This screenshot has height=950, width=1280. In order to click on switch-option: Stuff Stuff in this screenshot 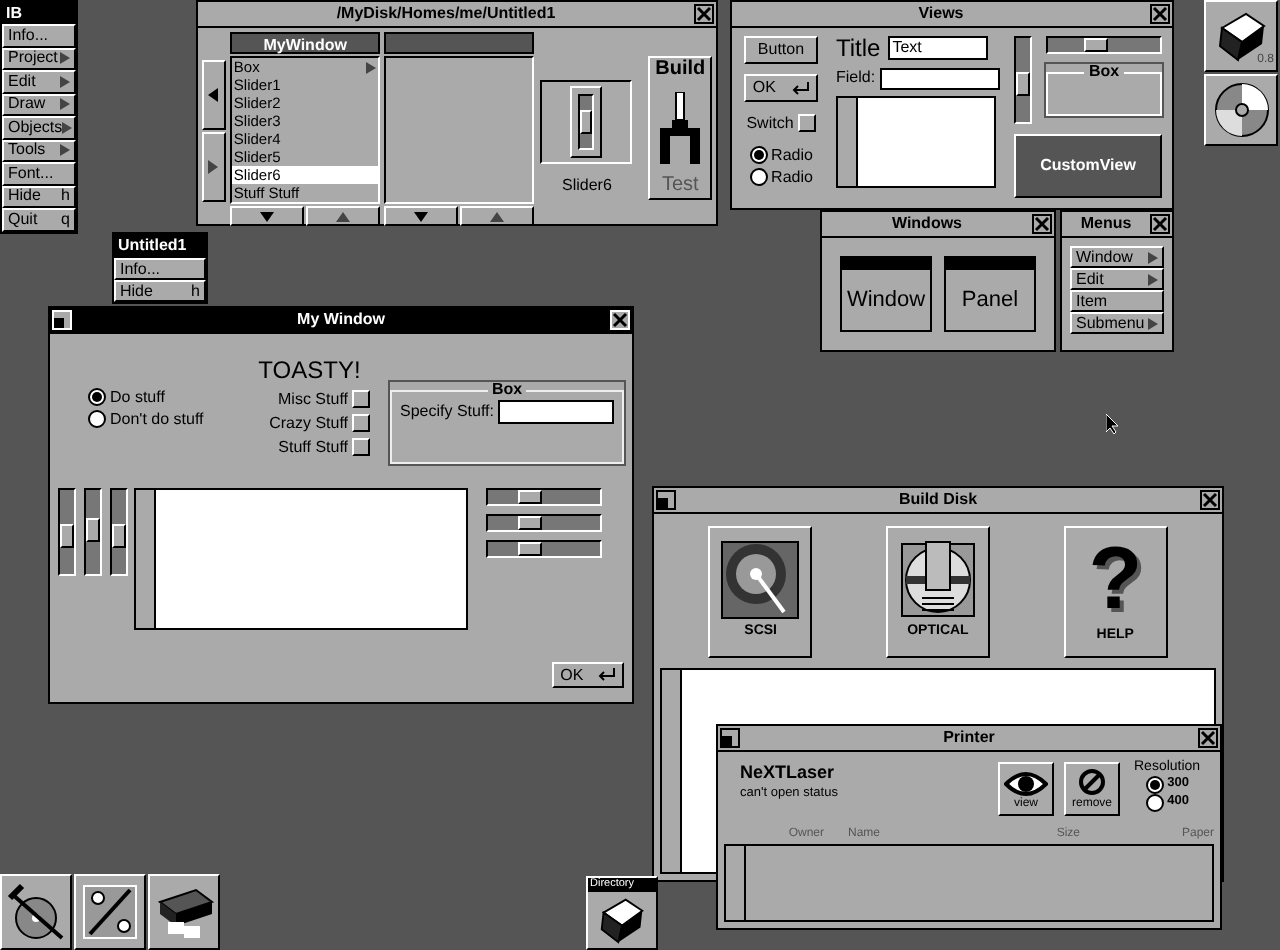, I will do `click(319, 447)`.